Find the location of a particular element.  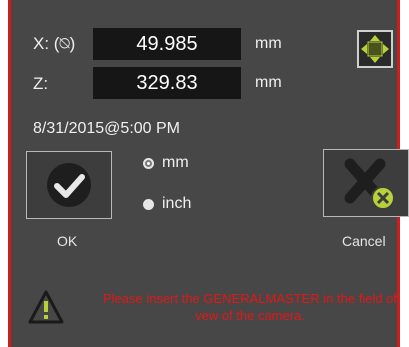

unit-option-mm: mm is located at coordinates (166, 163).